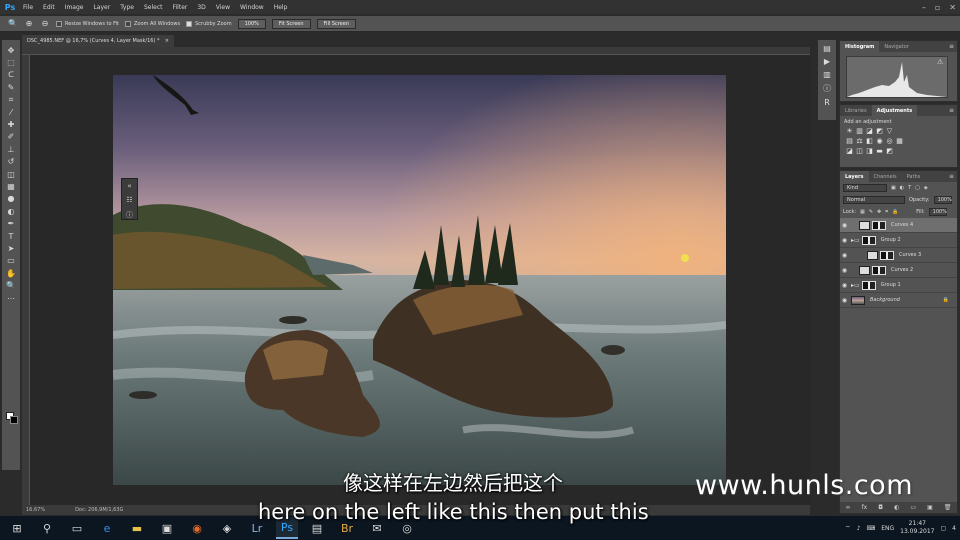  What do you see at coordinates (856, 110) in the screenshot?
I see `tab-libraries: Libraries` at bounding box center [856, 110].